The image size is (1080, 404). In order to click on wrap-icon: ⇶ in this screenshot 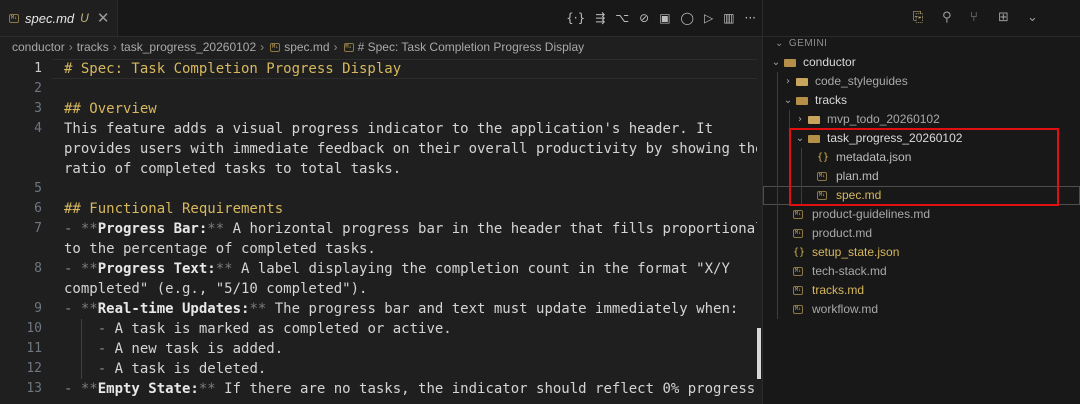, I will do `click(600, 18)`.